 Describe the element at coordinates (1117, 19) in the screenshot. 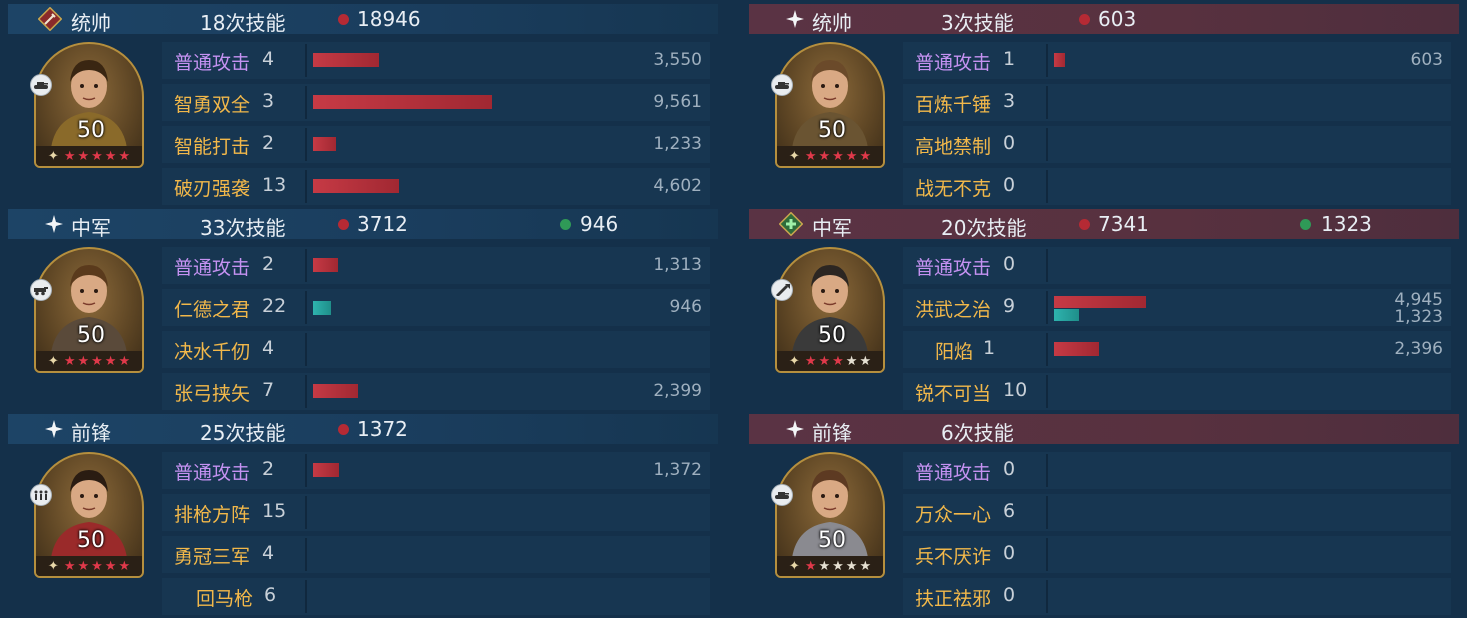

I see `total-damage: 603` at that location.